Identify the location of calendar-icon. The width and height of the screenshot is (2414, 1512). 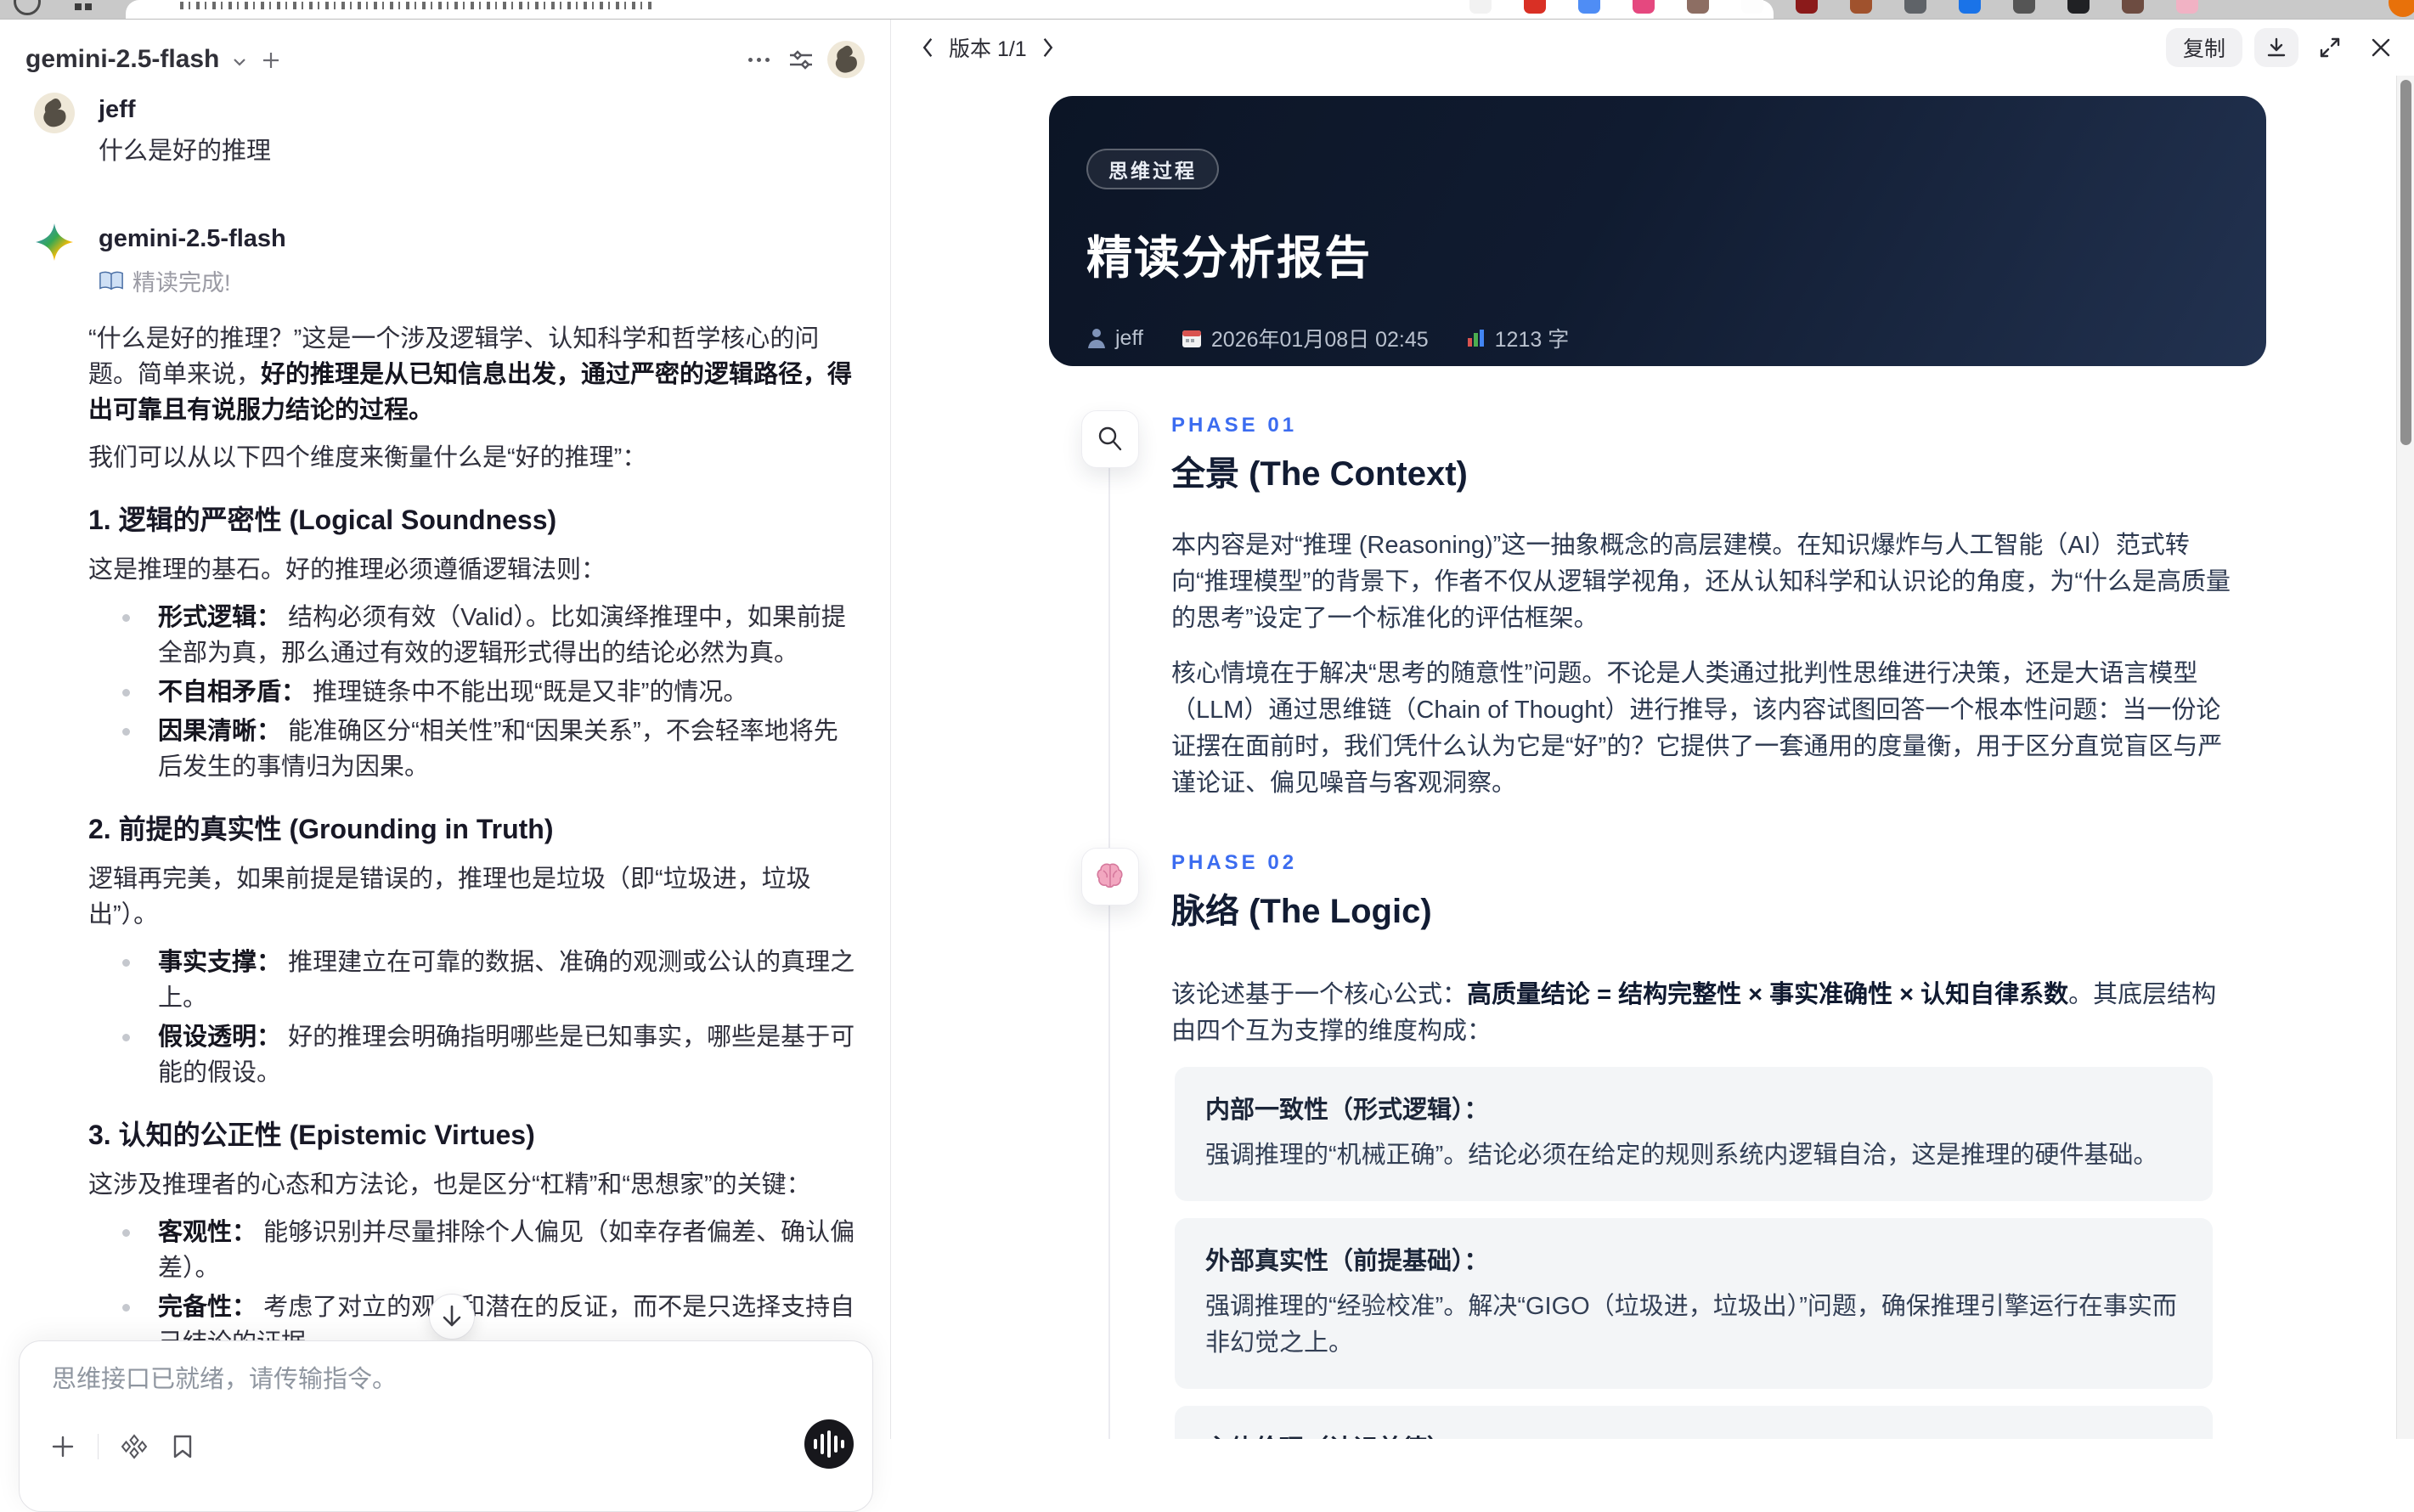
(1191, 338).